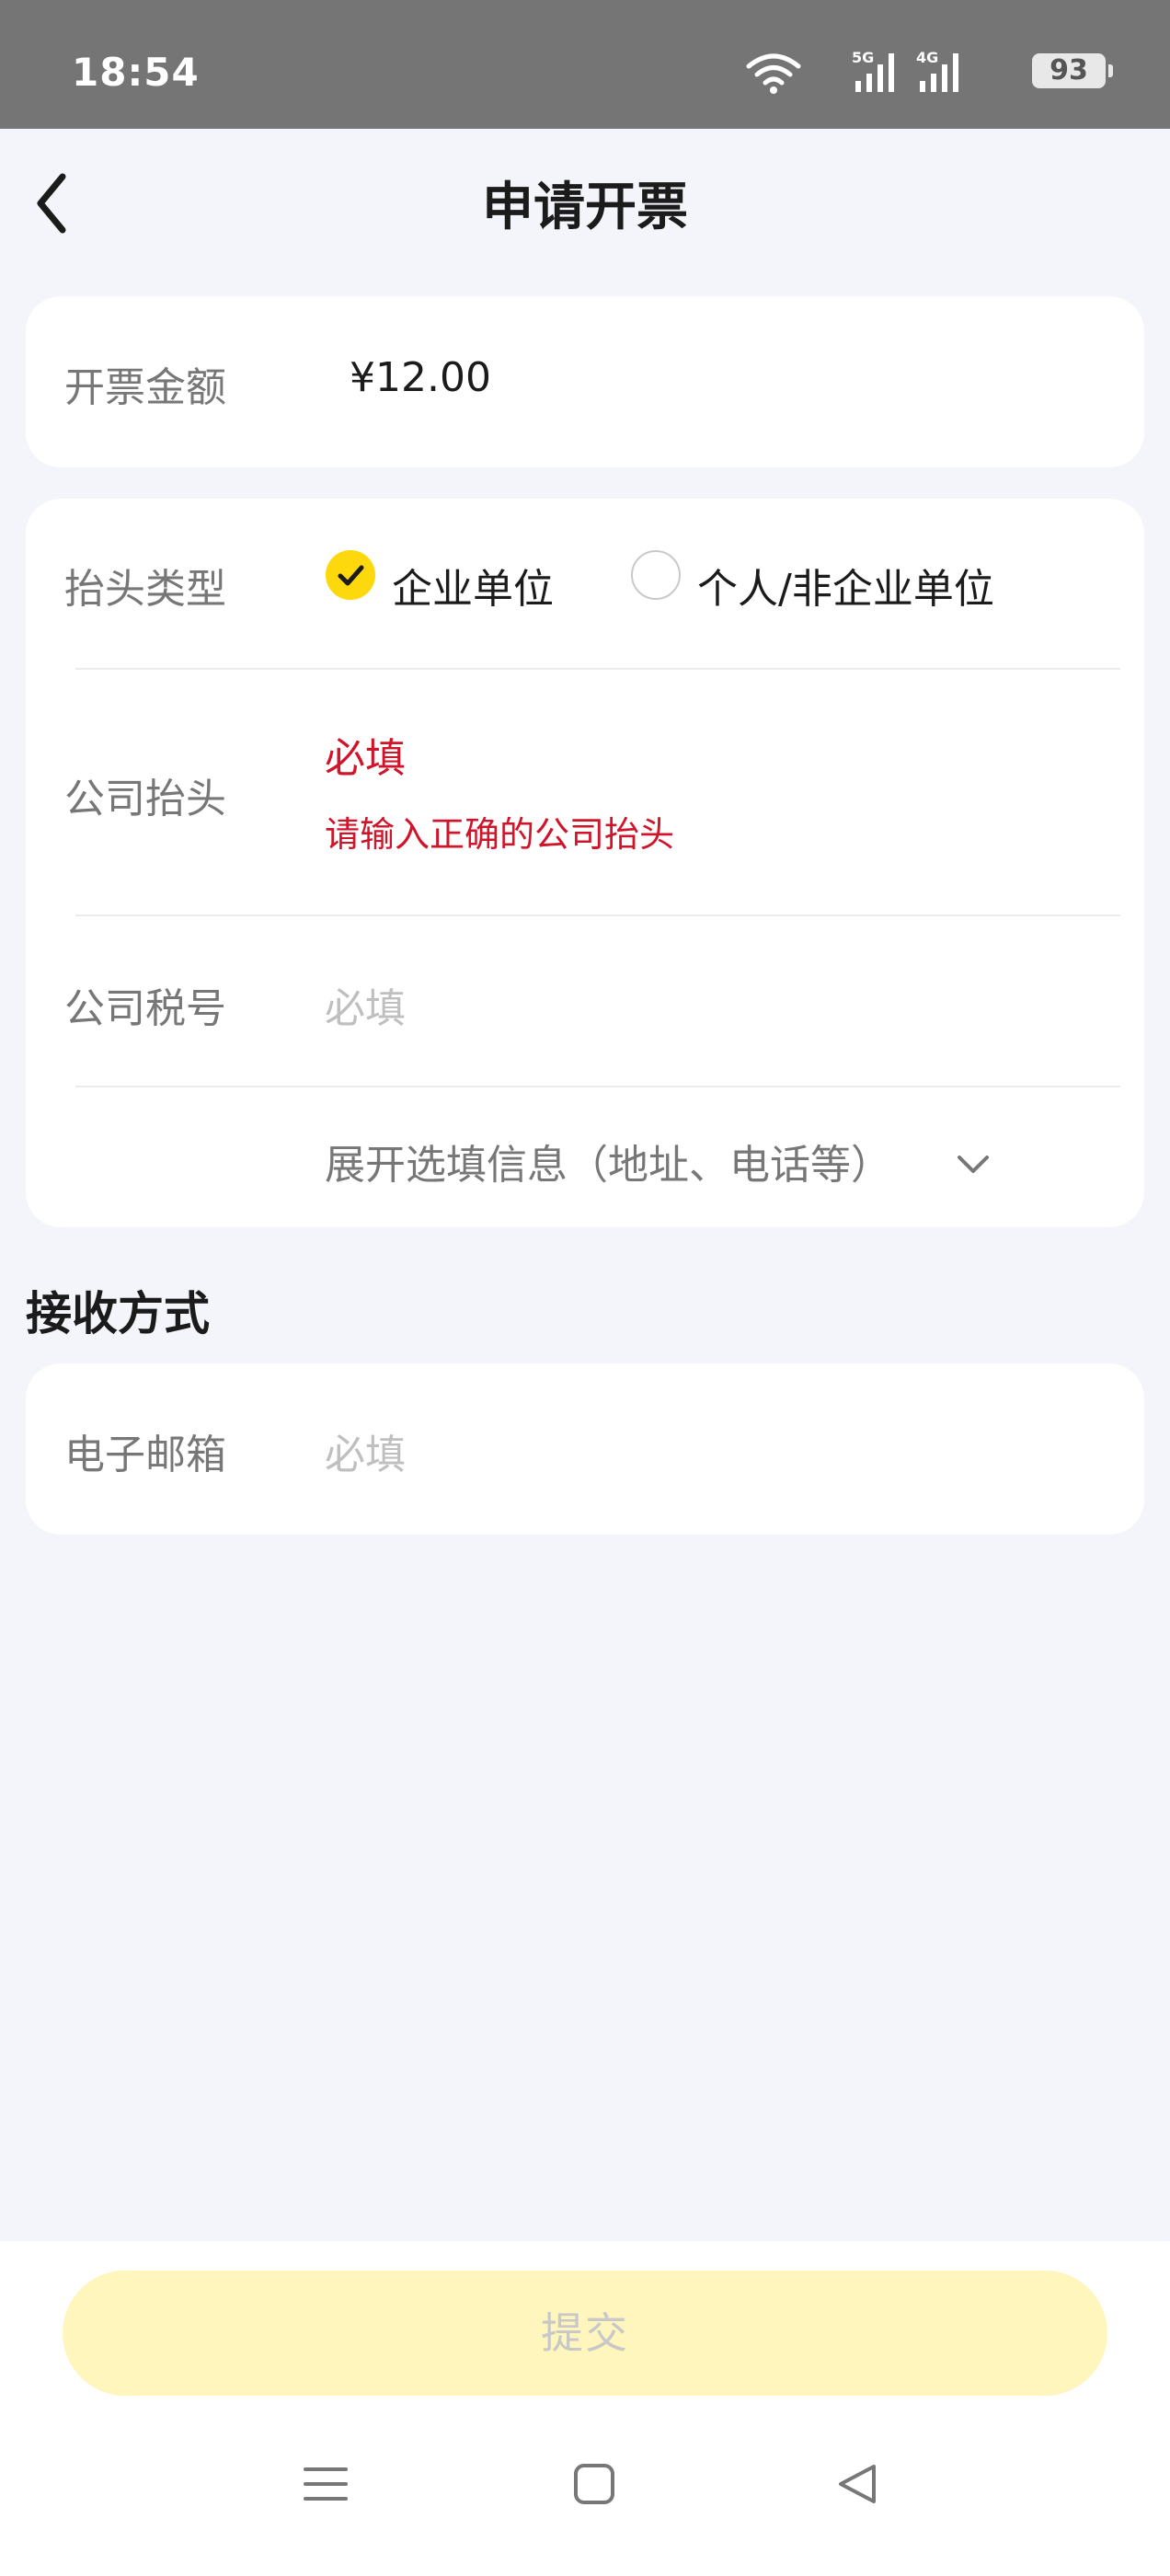 This screenshot has height=2576, width=1170. What do you see at coordinates (857, 2484) in the screenshot?
I see `back-triangle-icon` at bounding box center [857, 2484].